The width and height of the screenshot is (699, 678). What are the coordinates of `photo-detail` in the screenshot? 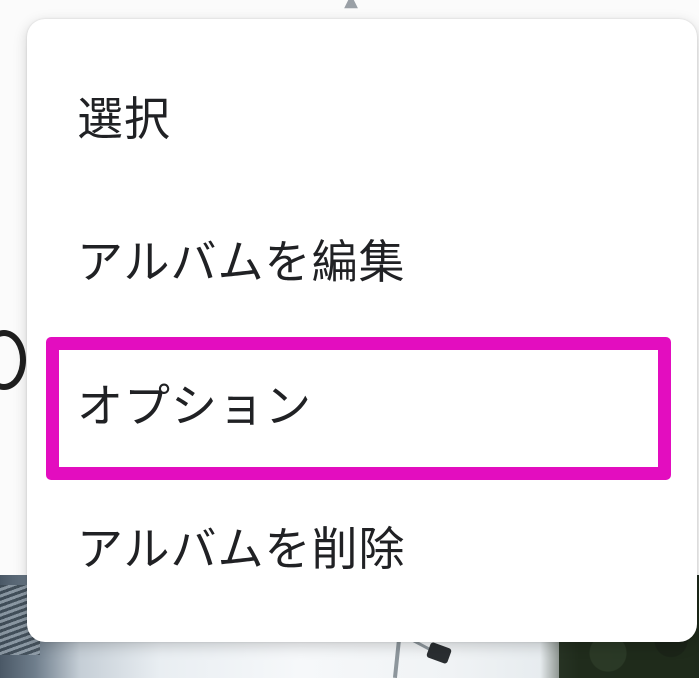 It's located at (439, 653).